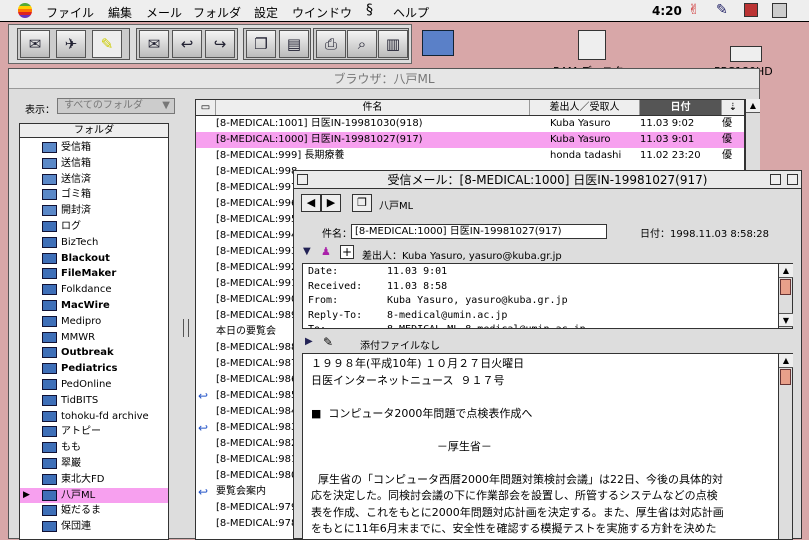 The image size is (809, 540). What do you see at coordinates (328, 342) in the screenshot?
I see `paperclip-icon: ✎` at bounding box center [328, 342].